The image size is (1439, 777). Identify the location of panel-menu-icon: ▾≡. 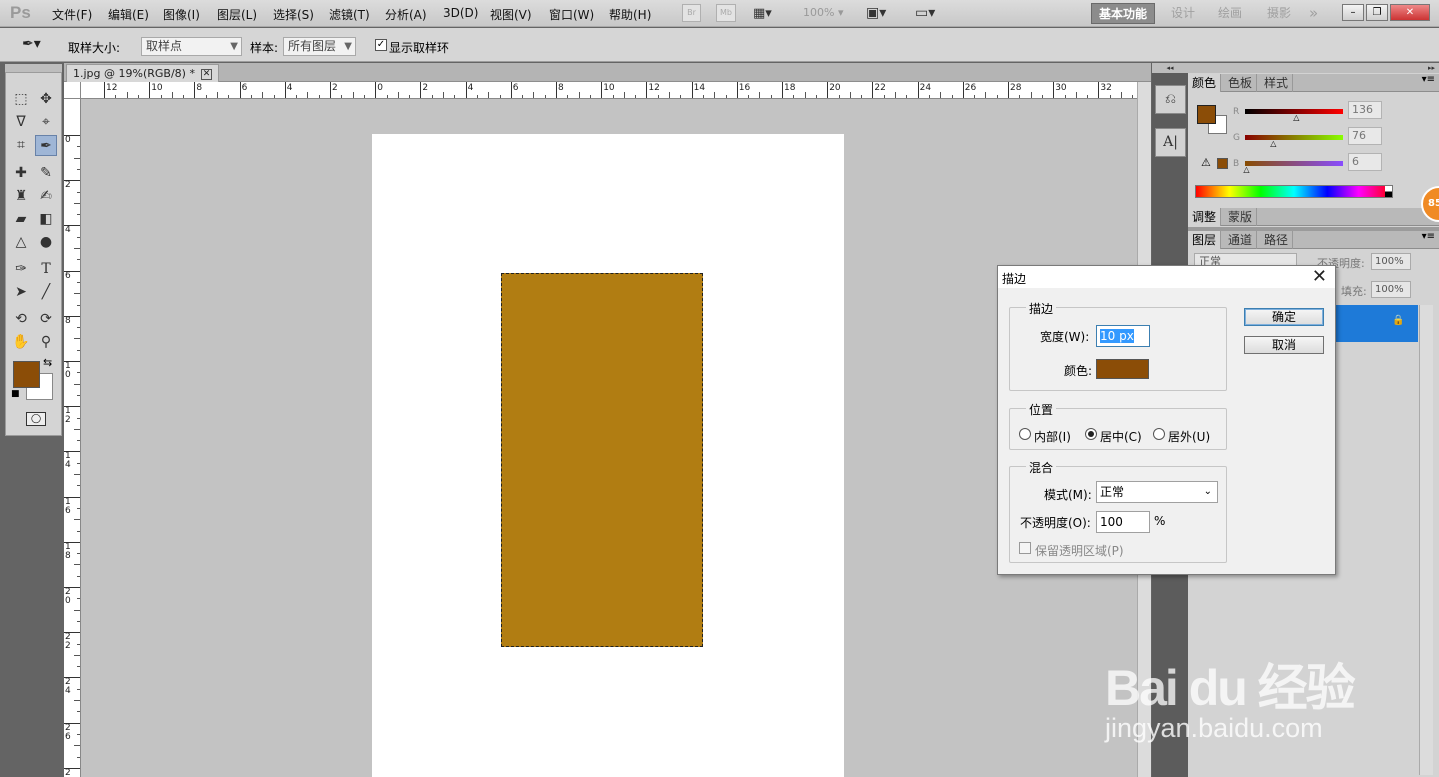
(1428, 79).